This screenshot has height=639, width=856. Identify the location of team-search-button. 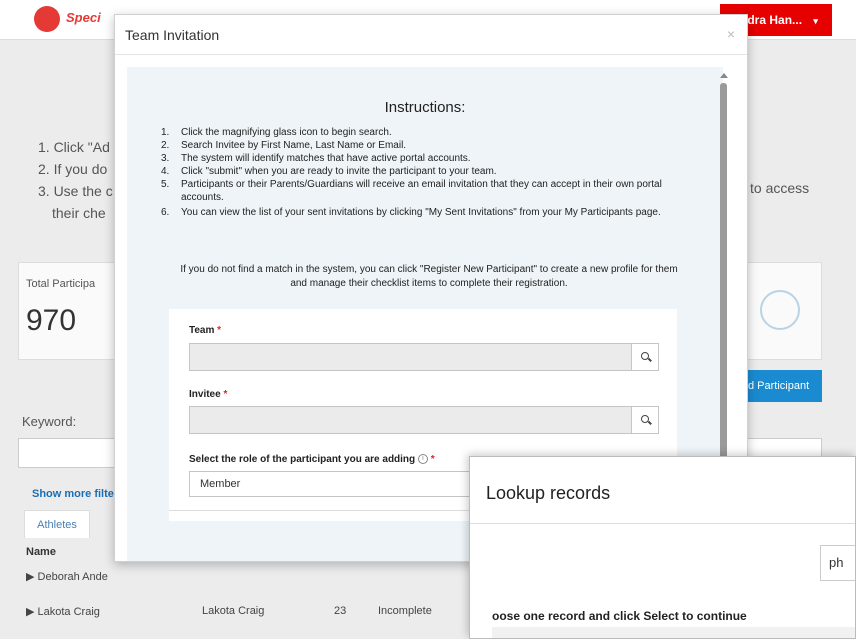
(645, 357).